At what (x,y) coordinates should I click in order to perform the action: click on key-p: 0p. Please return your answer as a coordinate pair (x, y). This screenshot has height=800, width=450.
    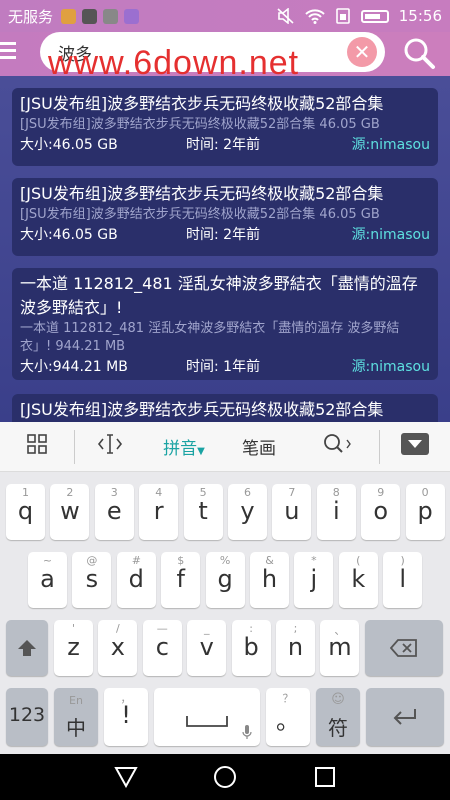
    Looking at the image, I should click on (425, 512).